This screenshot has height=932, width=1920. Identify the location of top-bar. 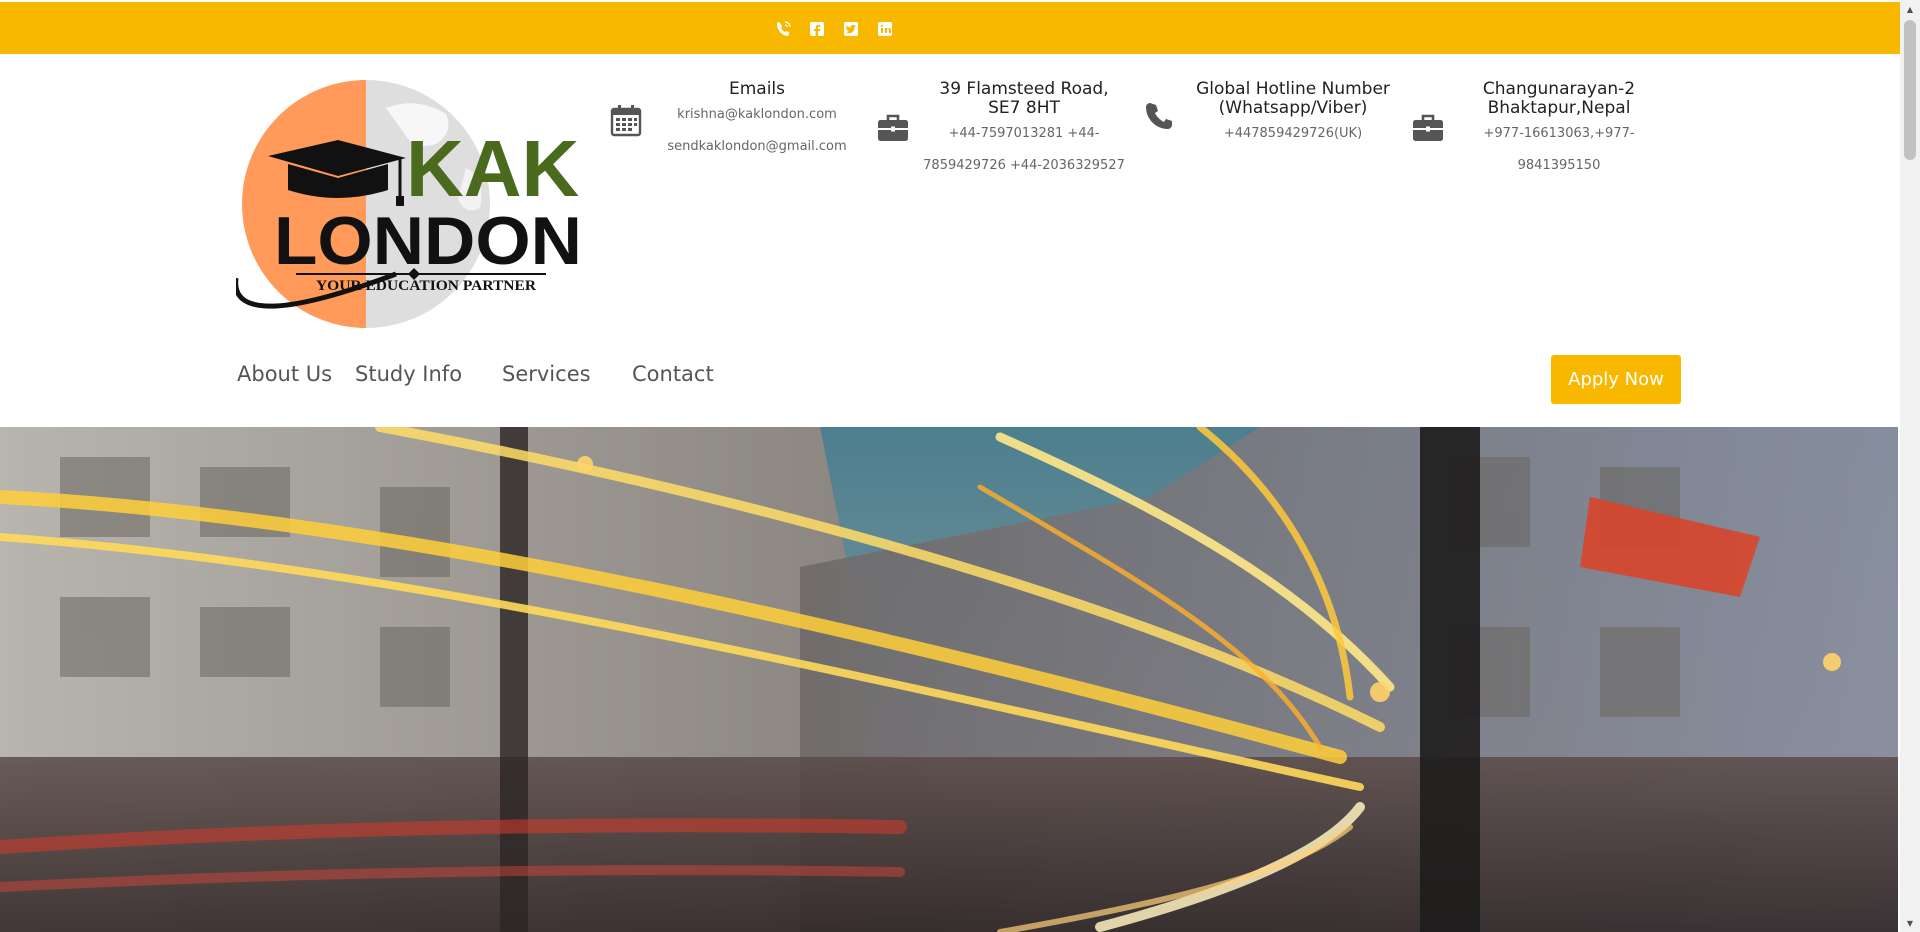
(950, 28).